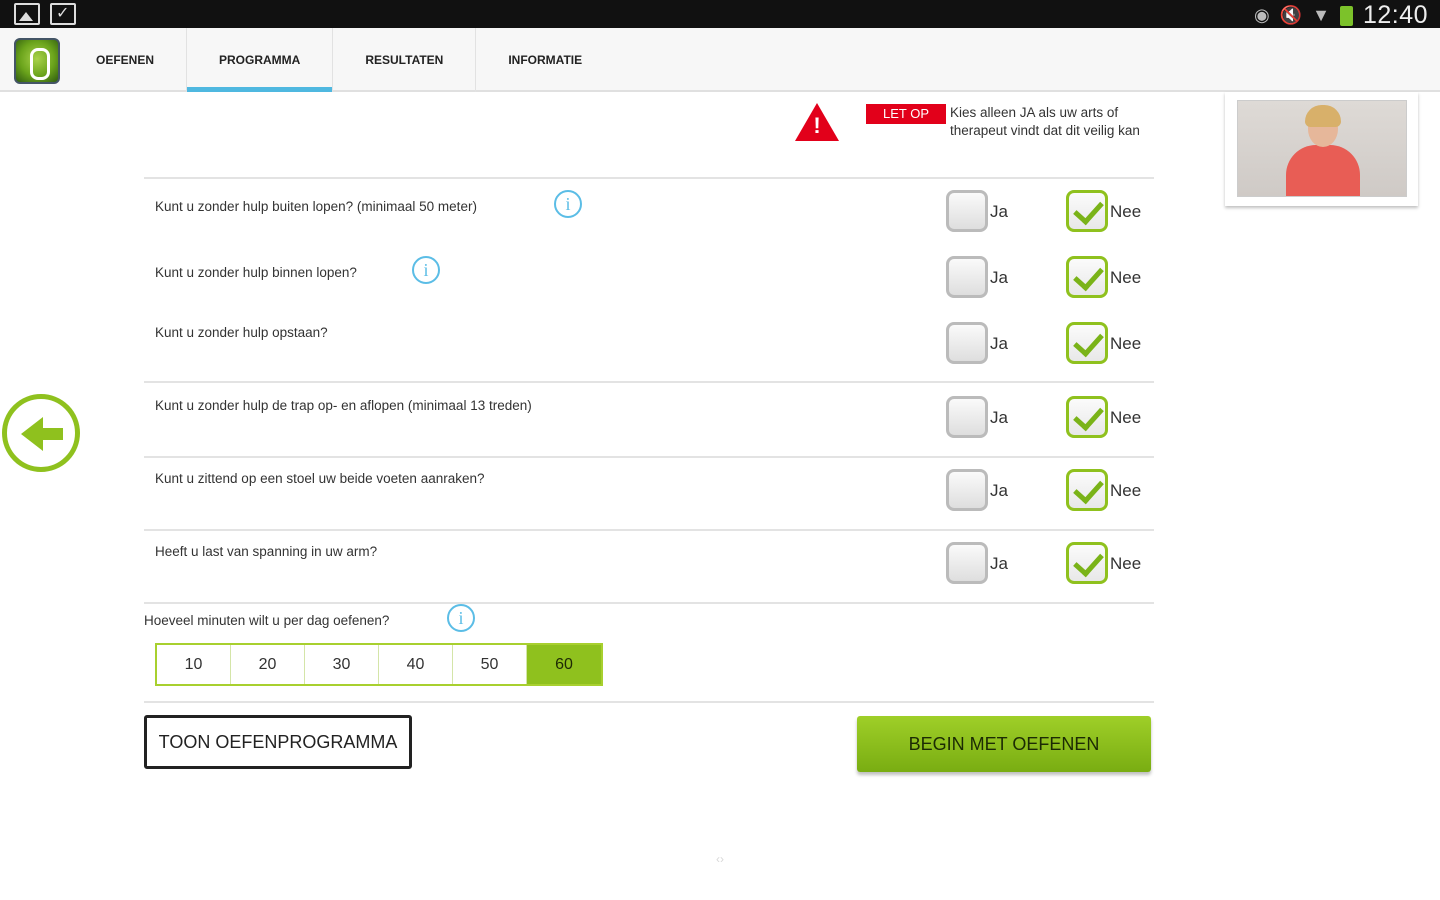  Describe the element at coordinates (720, 859) in the screenshot. I see `nav-handle-icon: ‹›` at that location.